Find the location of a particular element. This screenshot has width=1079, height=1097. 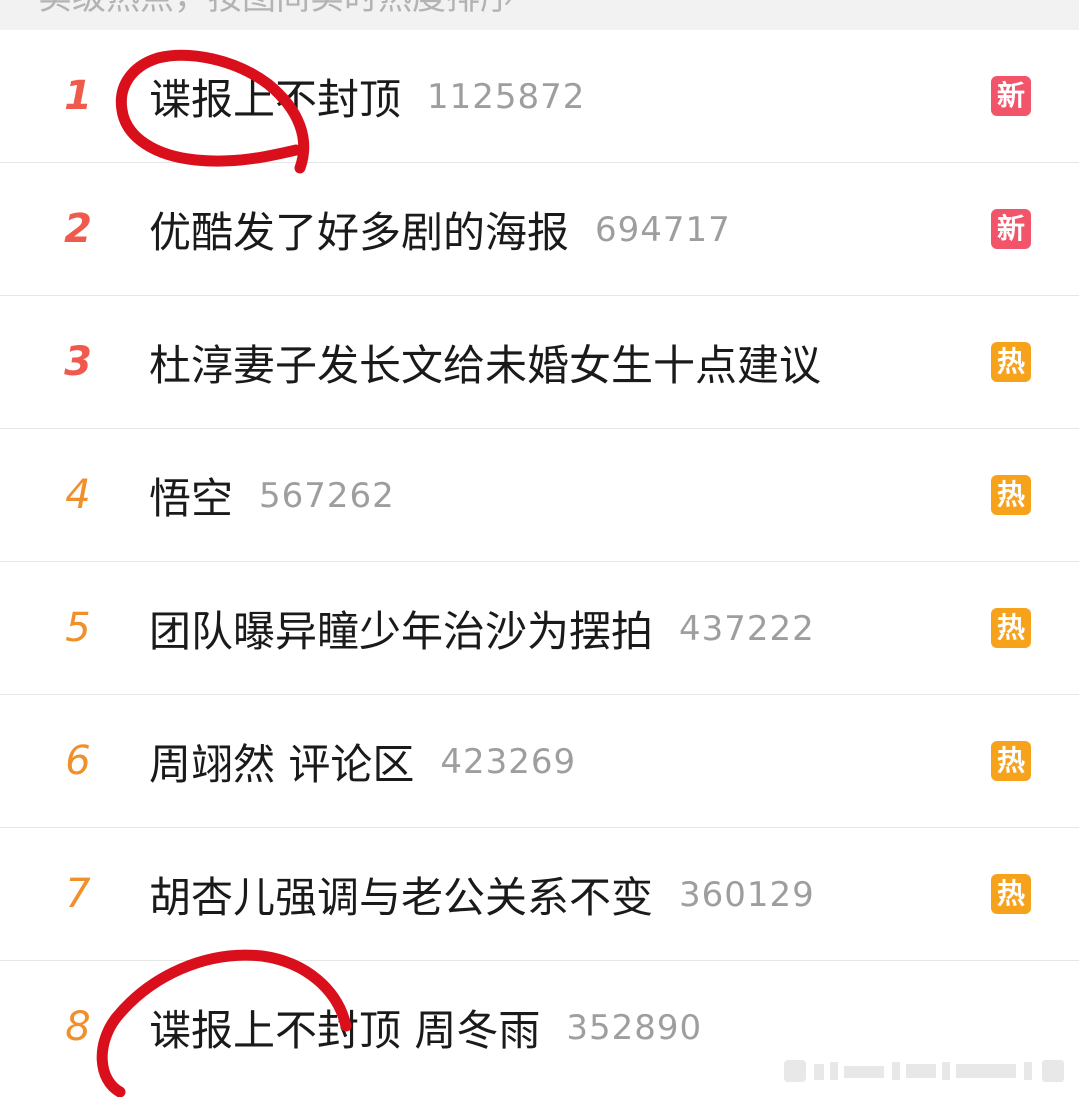

rank-number: 6 is located at coordinates (78, 761).